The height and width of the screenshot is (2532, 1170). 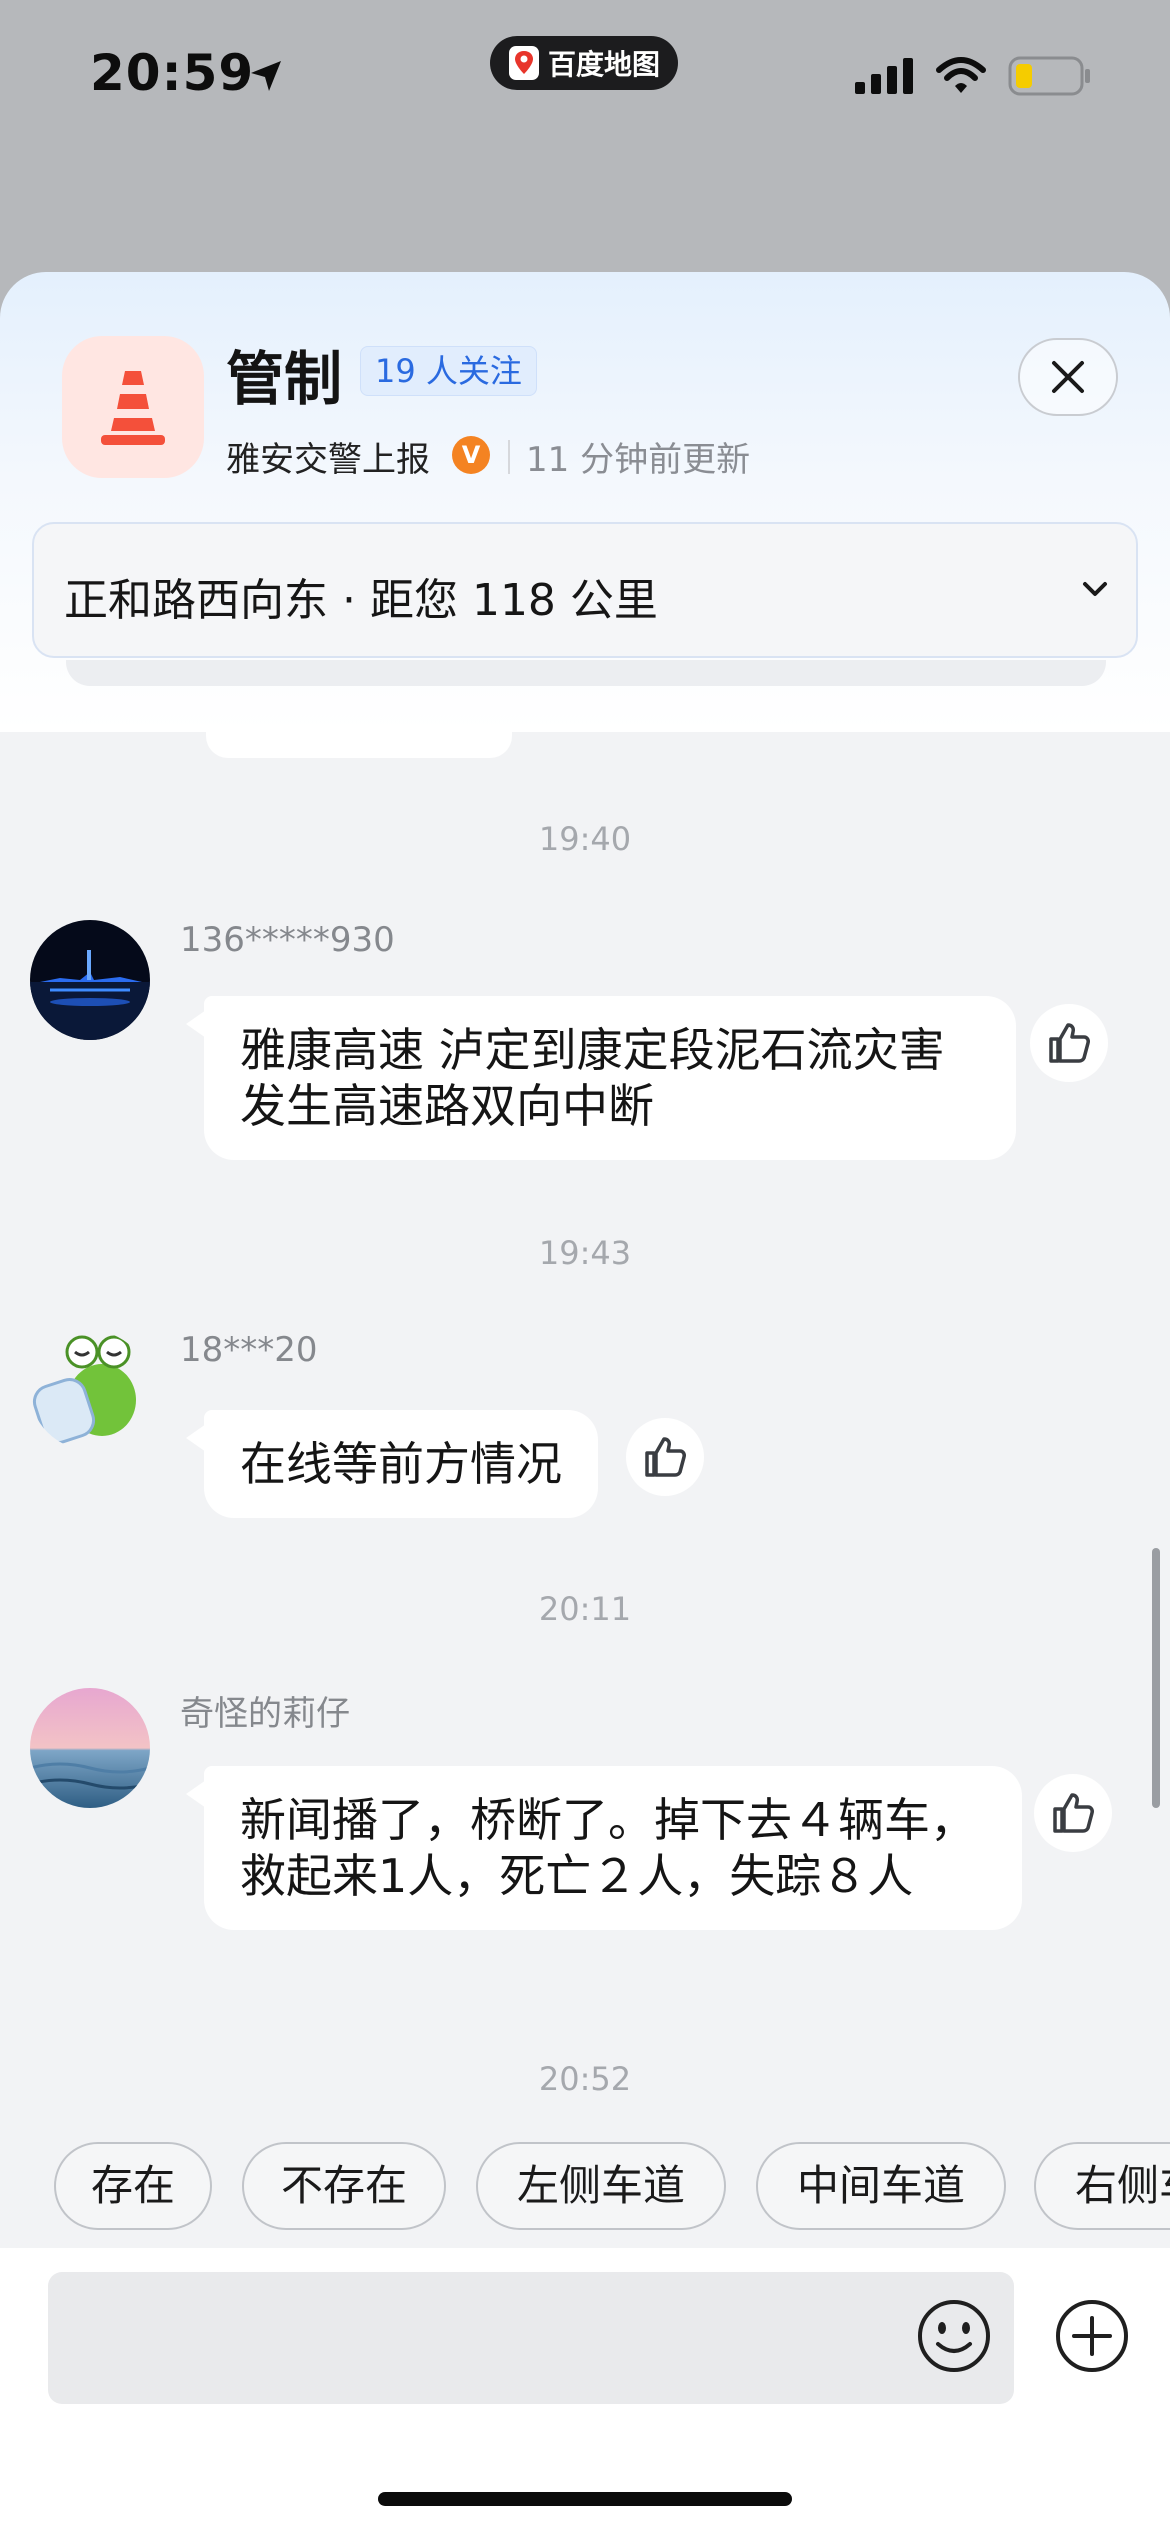 What do you see at coordinates (448, 371) in the screenshot?
I see `followers-badge: 19 人关注` at bounding box center [448, 371].